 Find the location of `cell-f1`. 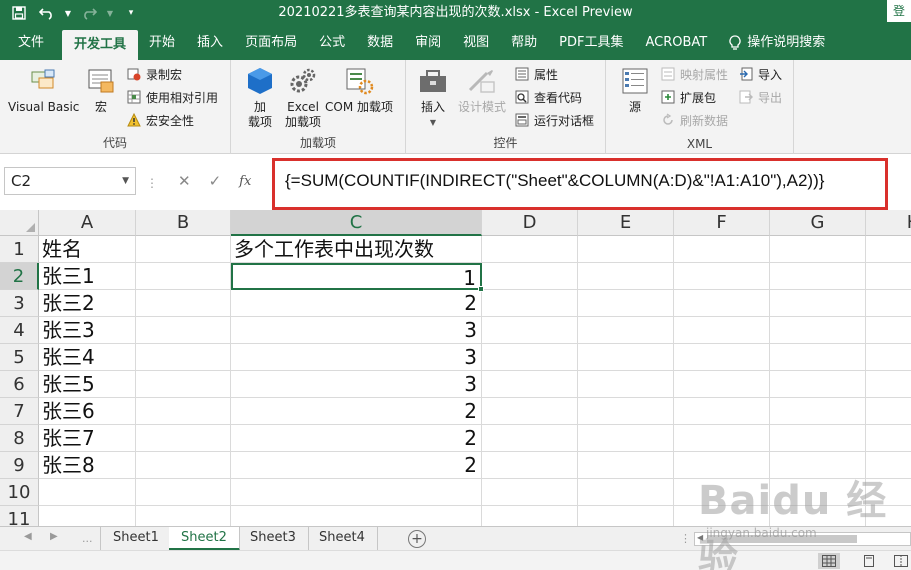

cell-f1 is located at coordinates (722, 249).